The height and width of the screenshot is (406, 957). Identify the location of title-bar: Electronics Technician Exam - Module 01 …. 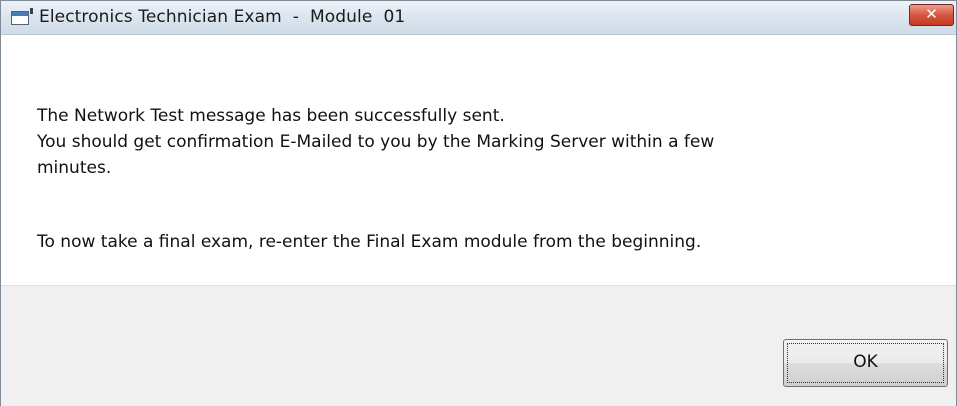
(478, 18).